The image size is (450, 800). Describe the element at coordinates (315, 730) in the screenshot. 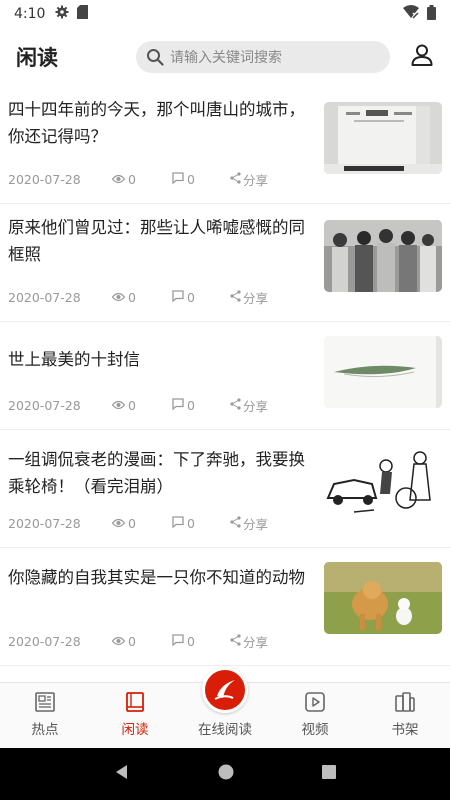

I see `tab-label: 视频` at that location.